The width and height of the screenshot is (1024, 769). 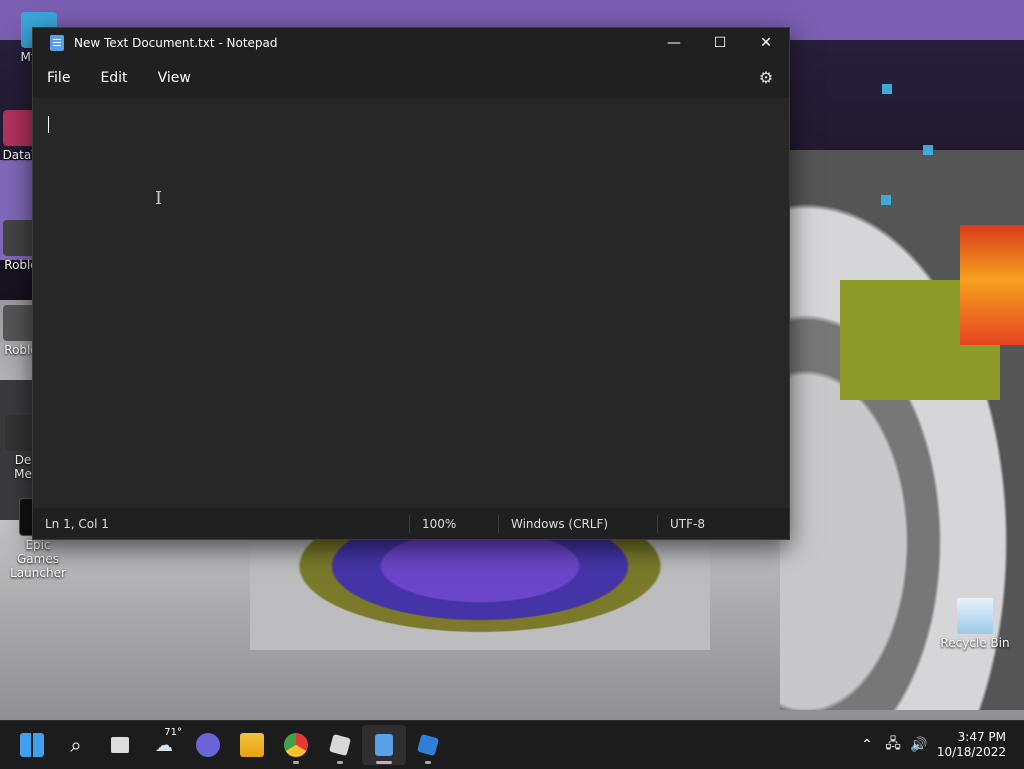 I want to click on status-position: Ln 1, Col 1, so click(x=77, y=523).